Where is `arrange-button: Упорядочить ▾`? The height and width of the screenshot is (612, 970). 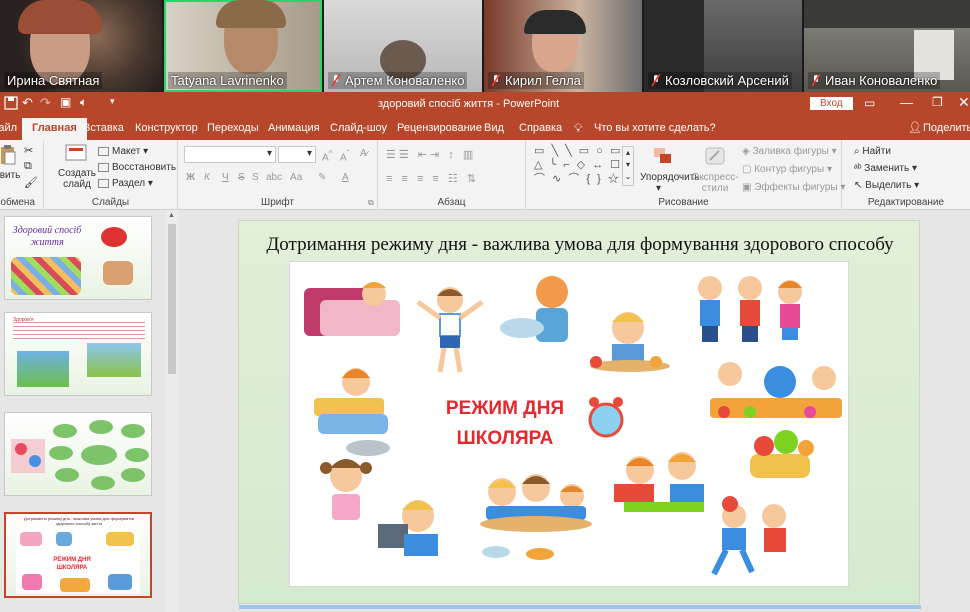
arrange-button: Упорядочить ▾ is located at coordinates (670, 183).